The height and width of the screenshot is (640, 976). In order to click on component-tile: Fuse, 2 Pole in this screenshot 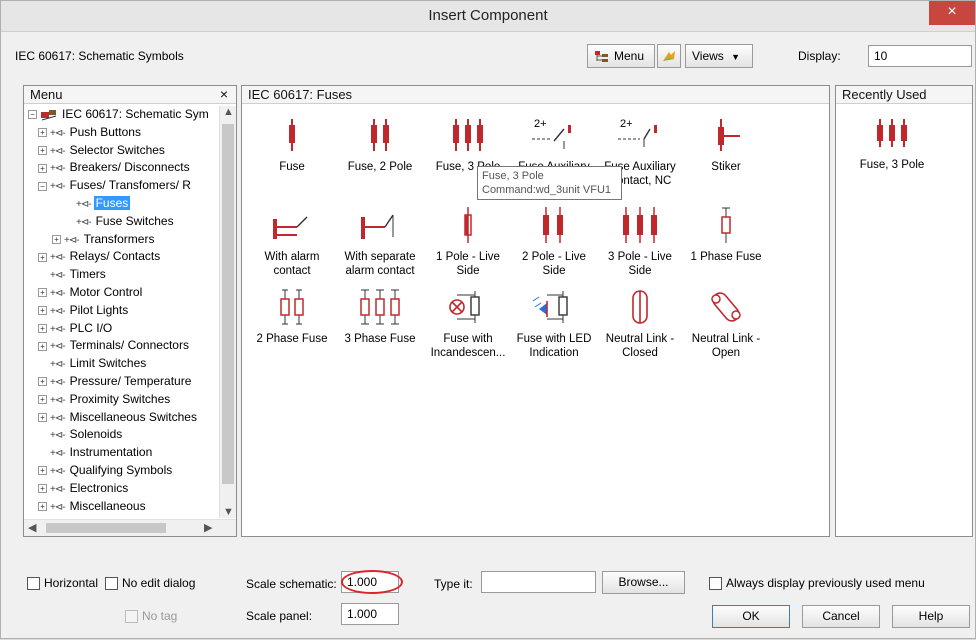, I will do `click(380, 142)`.